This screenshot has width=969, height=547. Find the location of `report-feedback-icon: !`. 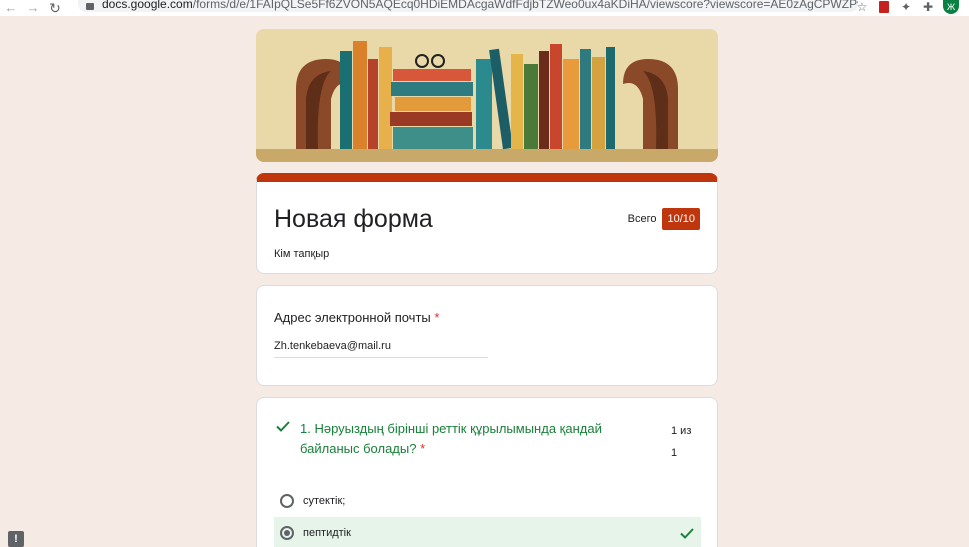

report-feedback-icon: ! is located at coordinates (16, 539).